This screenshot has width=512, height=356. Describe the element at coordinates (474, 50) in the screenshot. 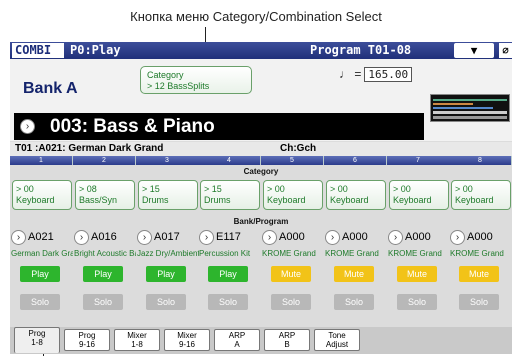

I see `page-menu-button: ▼` at that location.